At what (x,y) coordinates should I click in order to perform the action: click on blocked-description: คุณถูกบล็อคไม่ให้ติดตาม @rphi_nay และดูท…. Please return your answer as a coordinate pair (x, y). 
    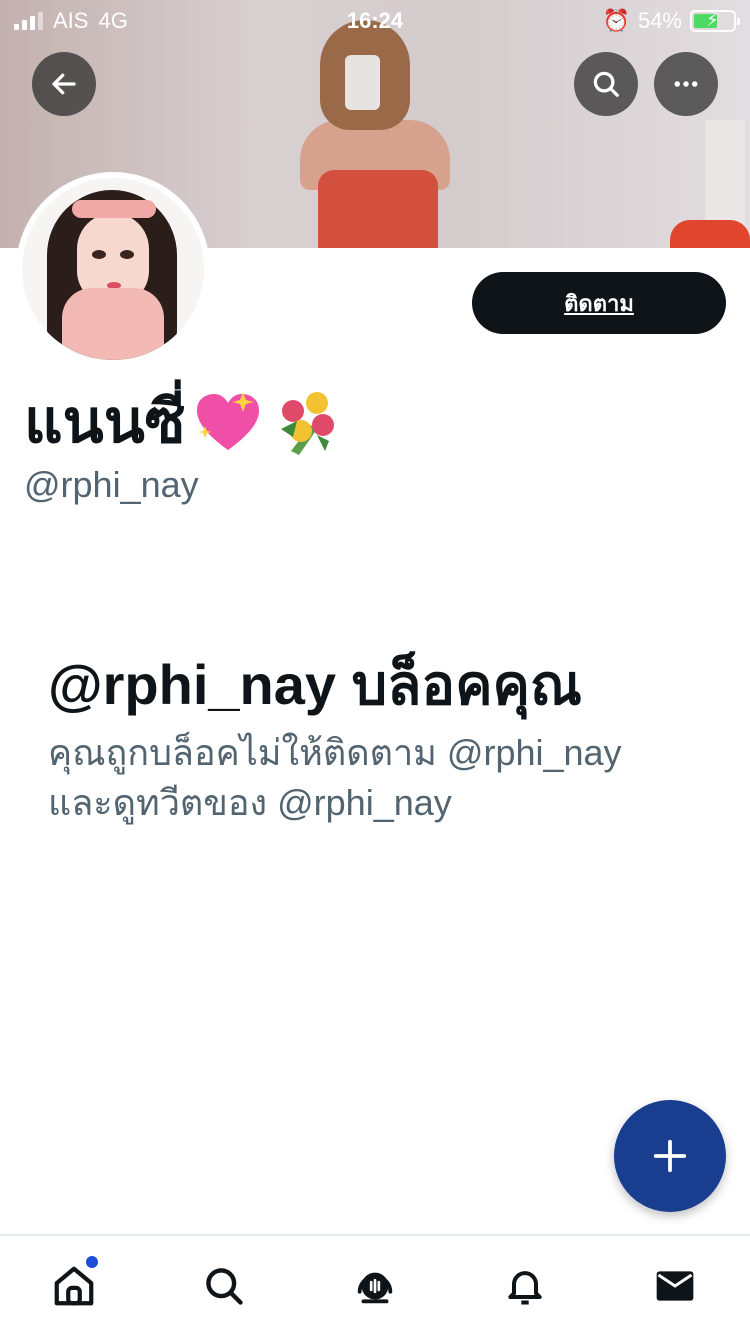
    Looking at the image, I should click on (378, 778).